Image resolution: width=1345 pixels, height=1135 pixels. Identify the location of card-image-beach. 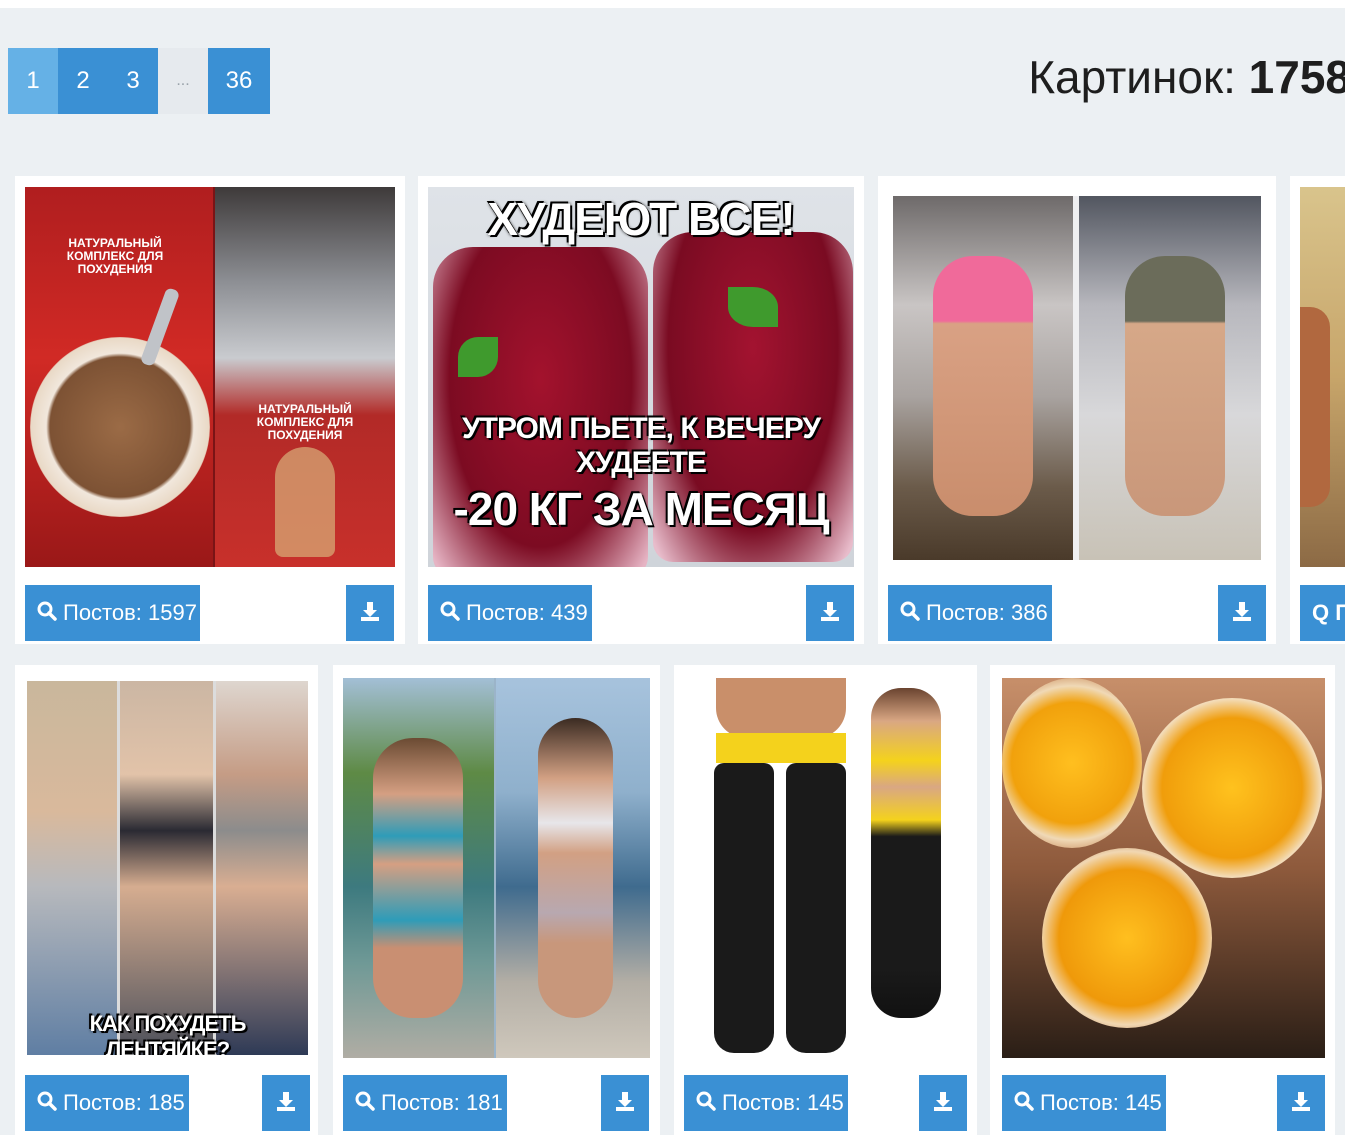
(496, 868).